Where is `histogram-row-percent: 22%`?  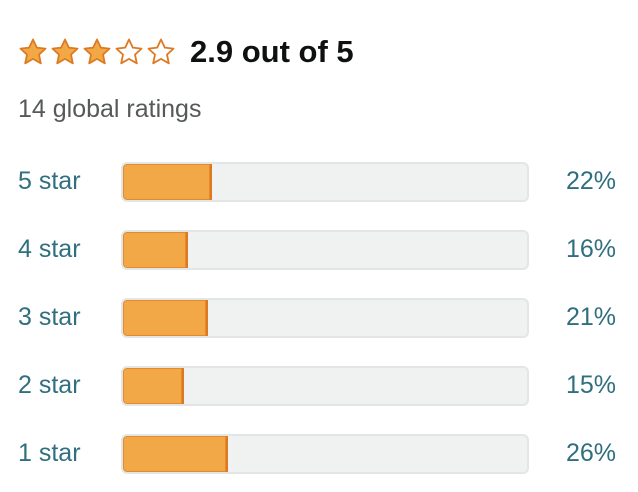
histogram-row-percent: 22% is located at coordinates (591, 181).